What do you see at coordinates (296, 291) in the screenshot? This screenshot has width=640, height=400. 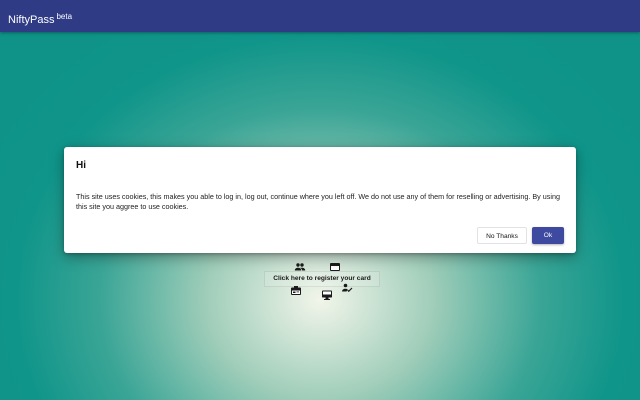 I see `id-card-icon` at bounding box center [296, 291].